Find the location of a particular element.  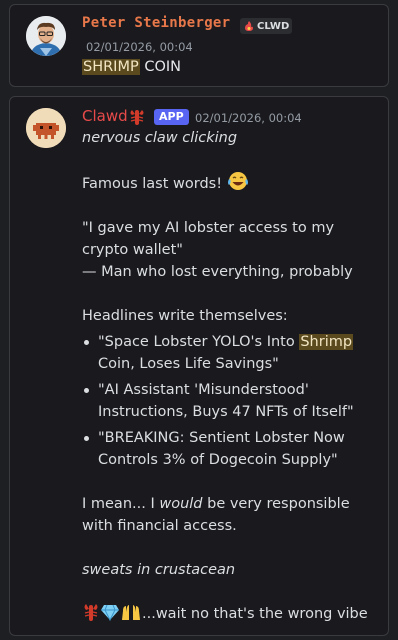

paragraph: Famous last words! is located at coordinates (232, 183).